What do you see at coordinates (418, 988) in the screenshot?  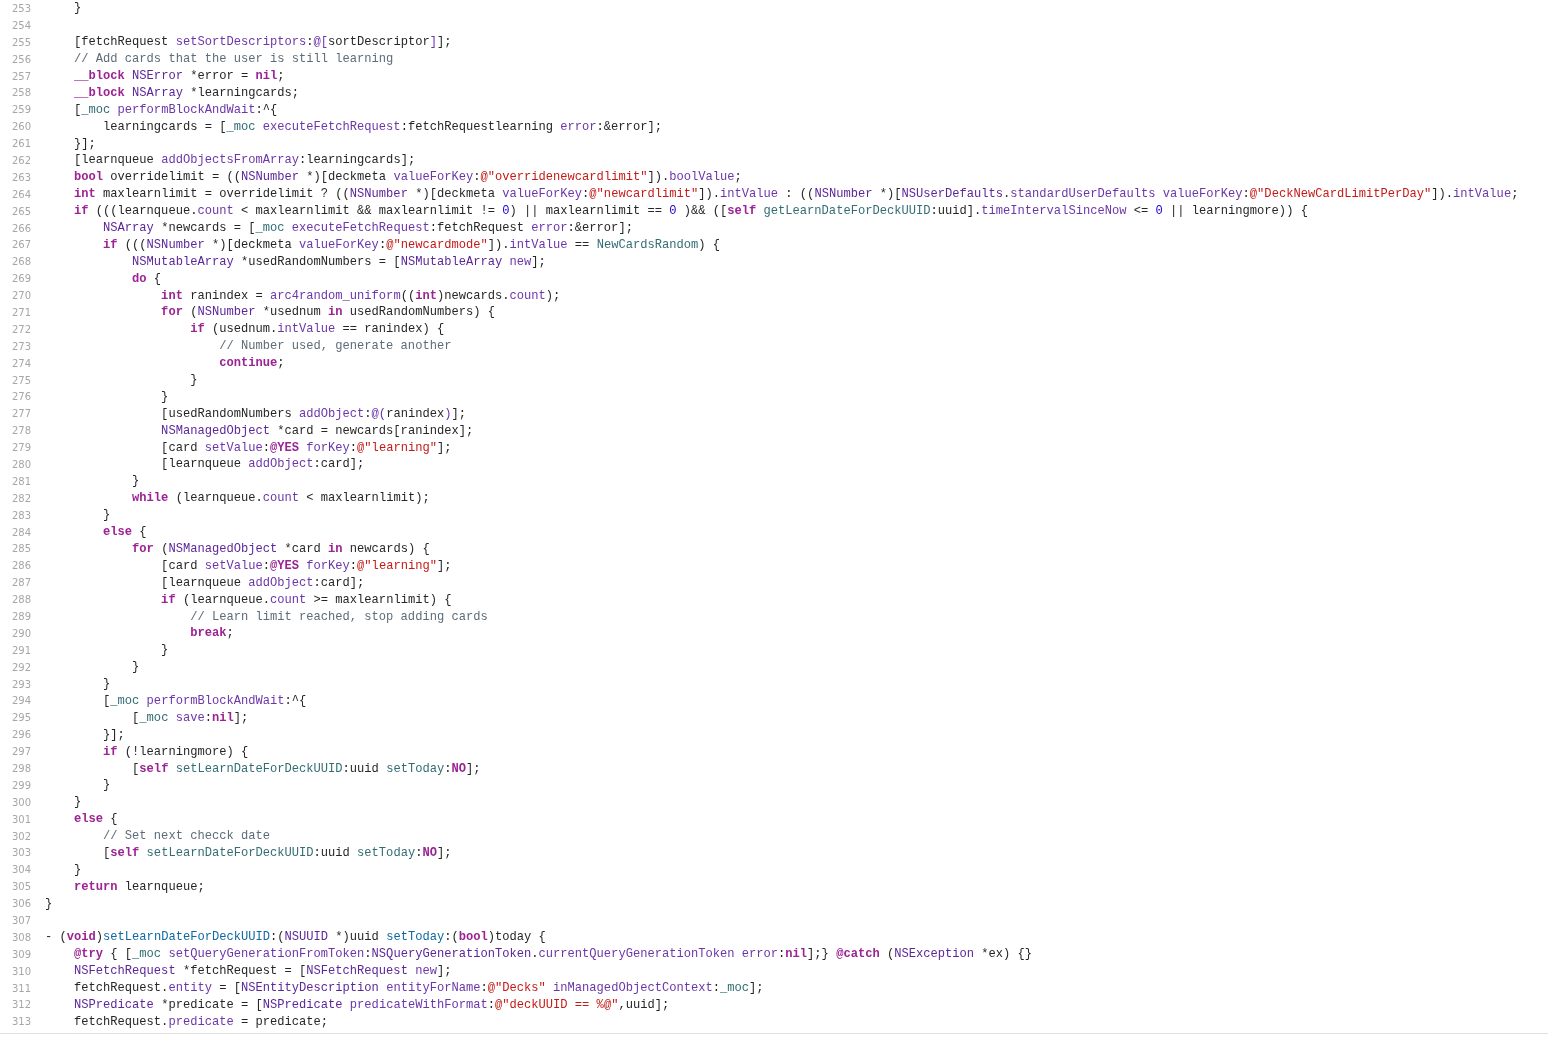 I see `code-line: fetchRequest.entity = [NSEntityDescription entityForName:@"Decks" inManagedObjectContext:_moc];` at bounding box center [418, 988].